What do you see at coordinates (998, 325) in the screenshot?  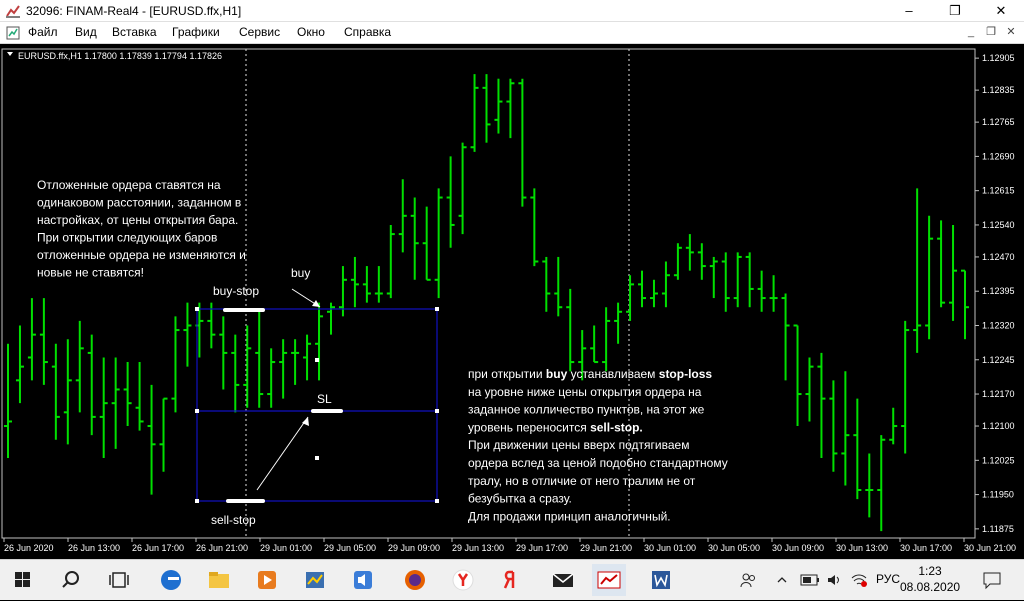 I see `price-label: 1.12320` at bounding box center [998, 325].